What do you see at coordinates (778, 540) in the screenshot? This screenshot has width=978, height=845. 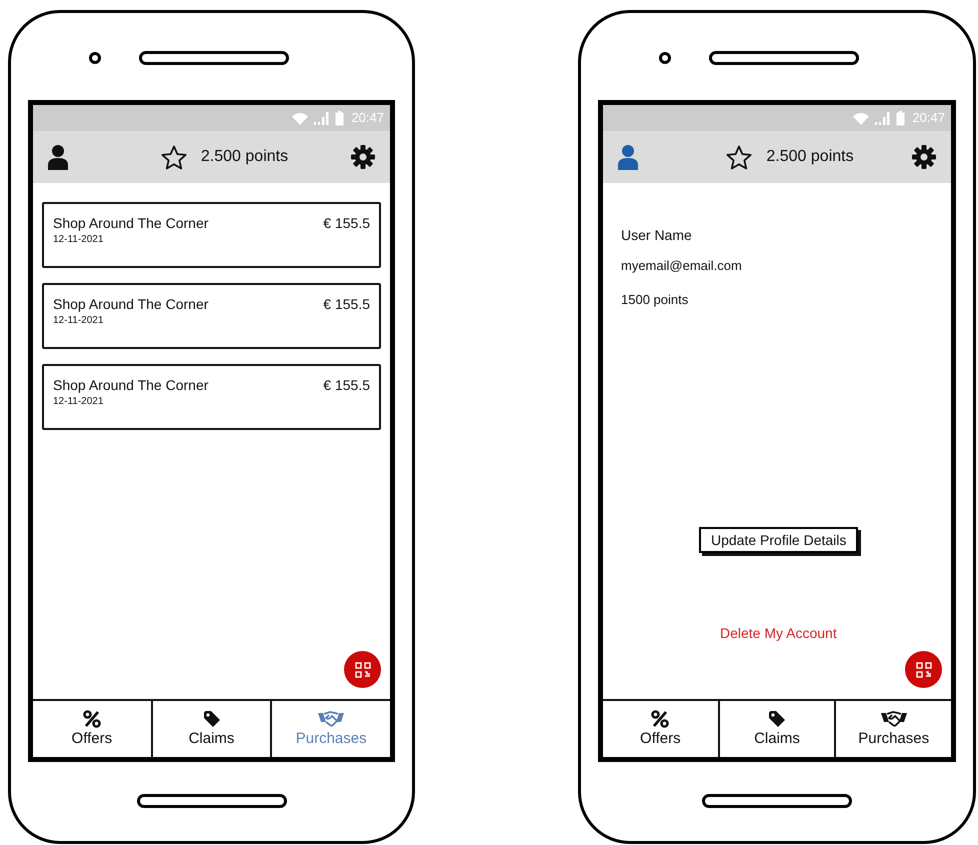 I see `update-profile-button: Update Profile Details` at bounding box center [778, 540].